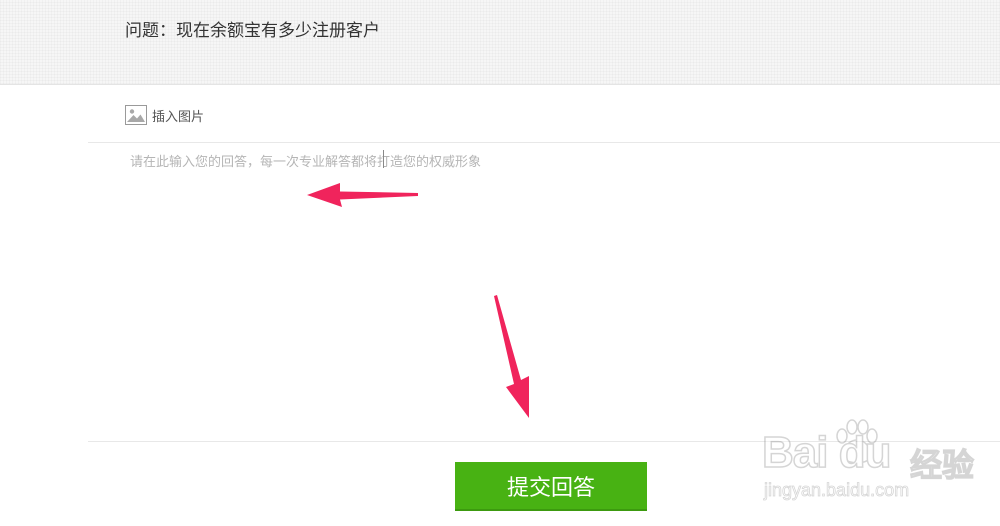 The image size is (1000, 526). What do you see at coordinates (383, 159) in the screenshot?
I see `text-cursor` at bounding box center [383, 159].